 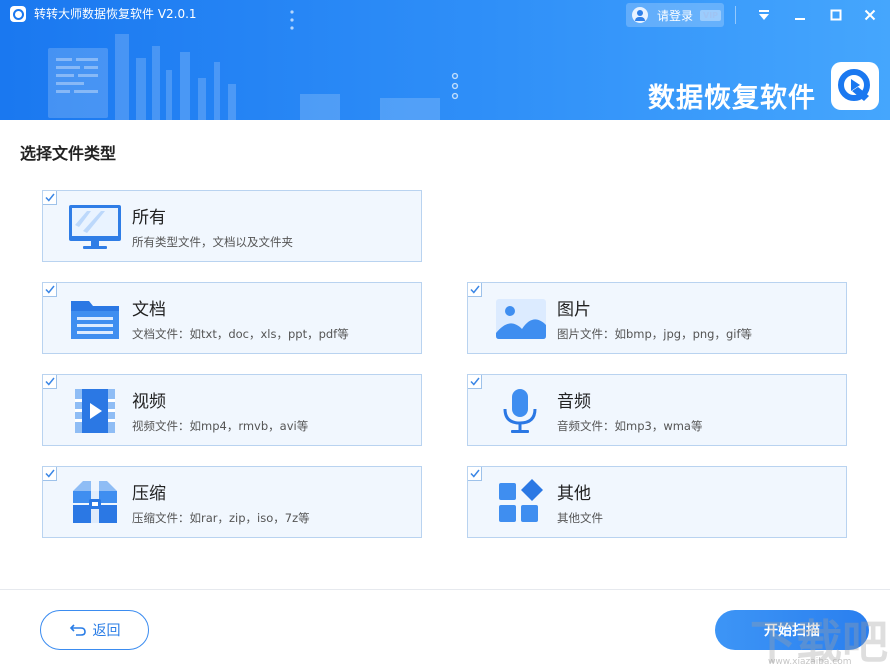 I want to click on footer-divider, so click(x=445, y=589).